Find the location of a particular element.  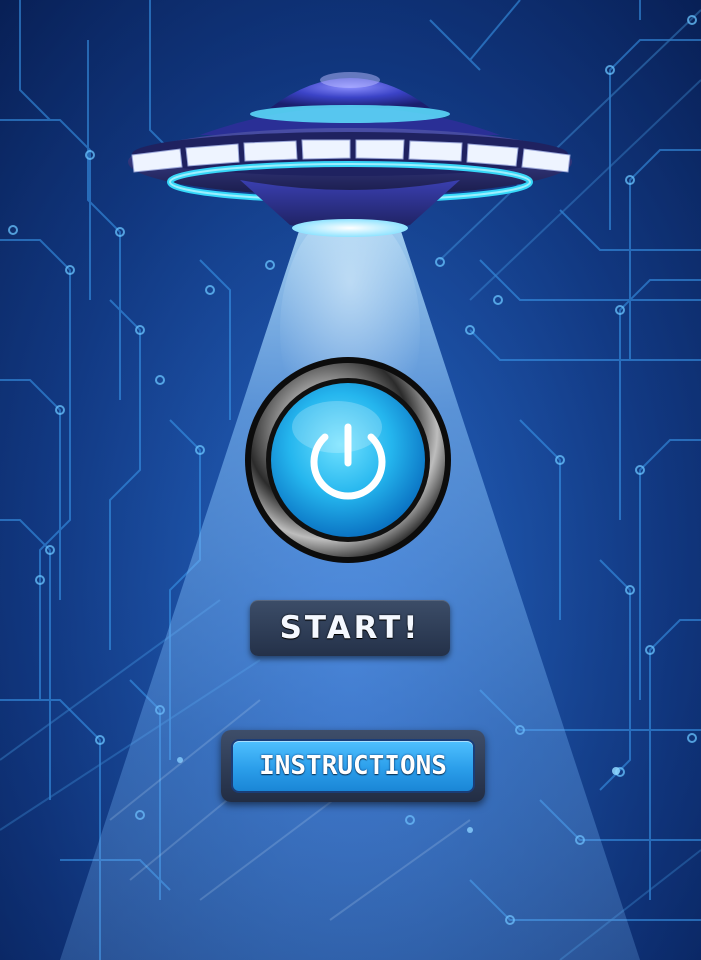

instructions-button-face: INSTRUCTIONS is located at coordinates (353, 766).